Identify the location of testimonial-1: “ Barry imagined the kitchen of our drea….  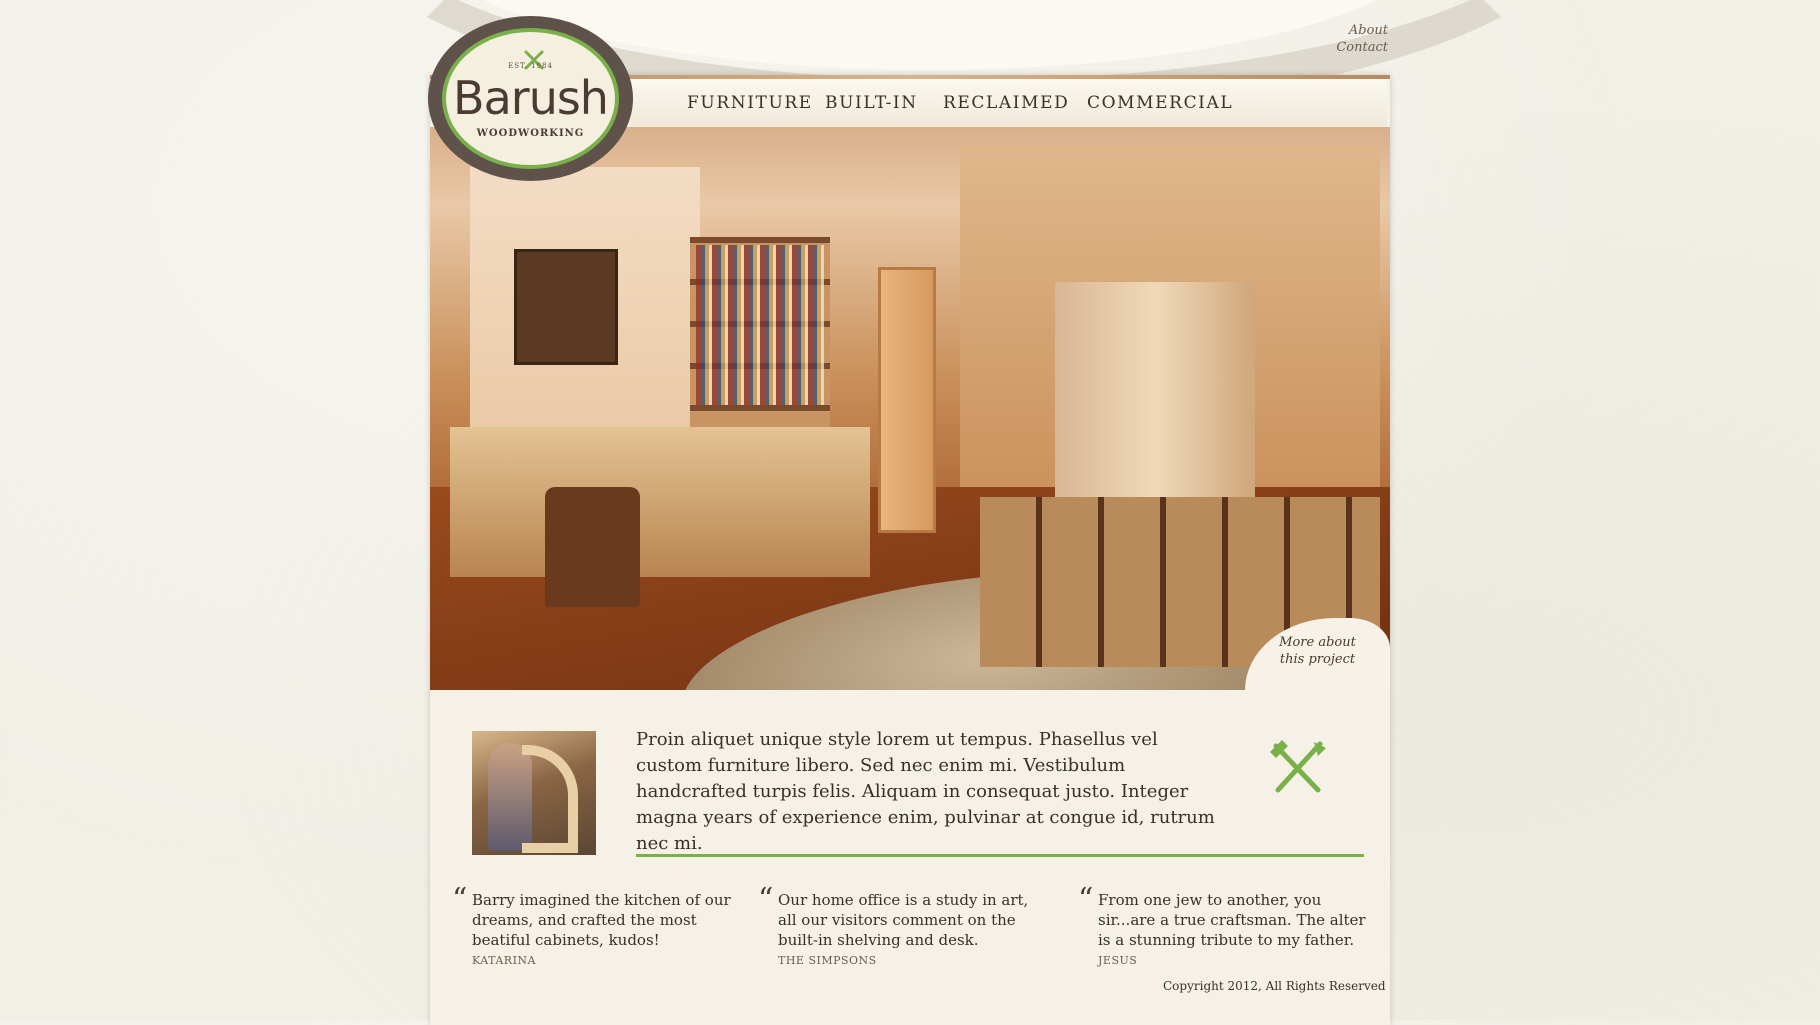
(597, 924).